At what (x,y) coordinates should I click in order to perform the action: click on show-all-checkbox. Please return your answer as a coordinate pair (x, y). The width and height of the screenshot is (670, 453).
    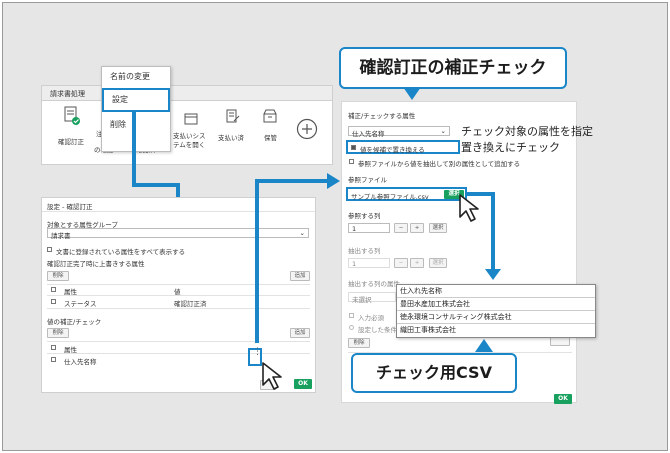
    Looking at the image, I should click on (49, 249).